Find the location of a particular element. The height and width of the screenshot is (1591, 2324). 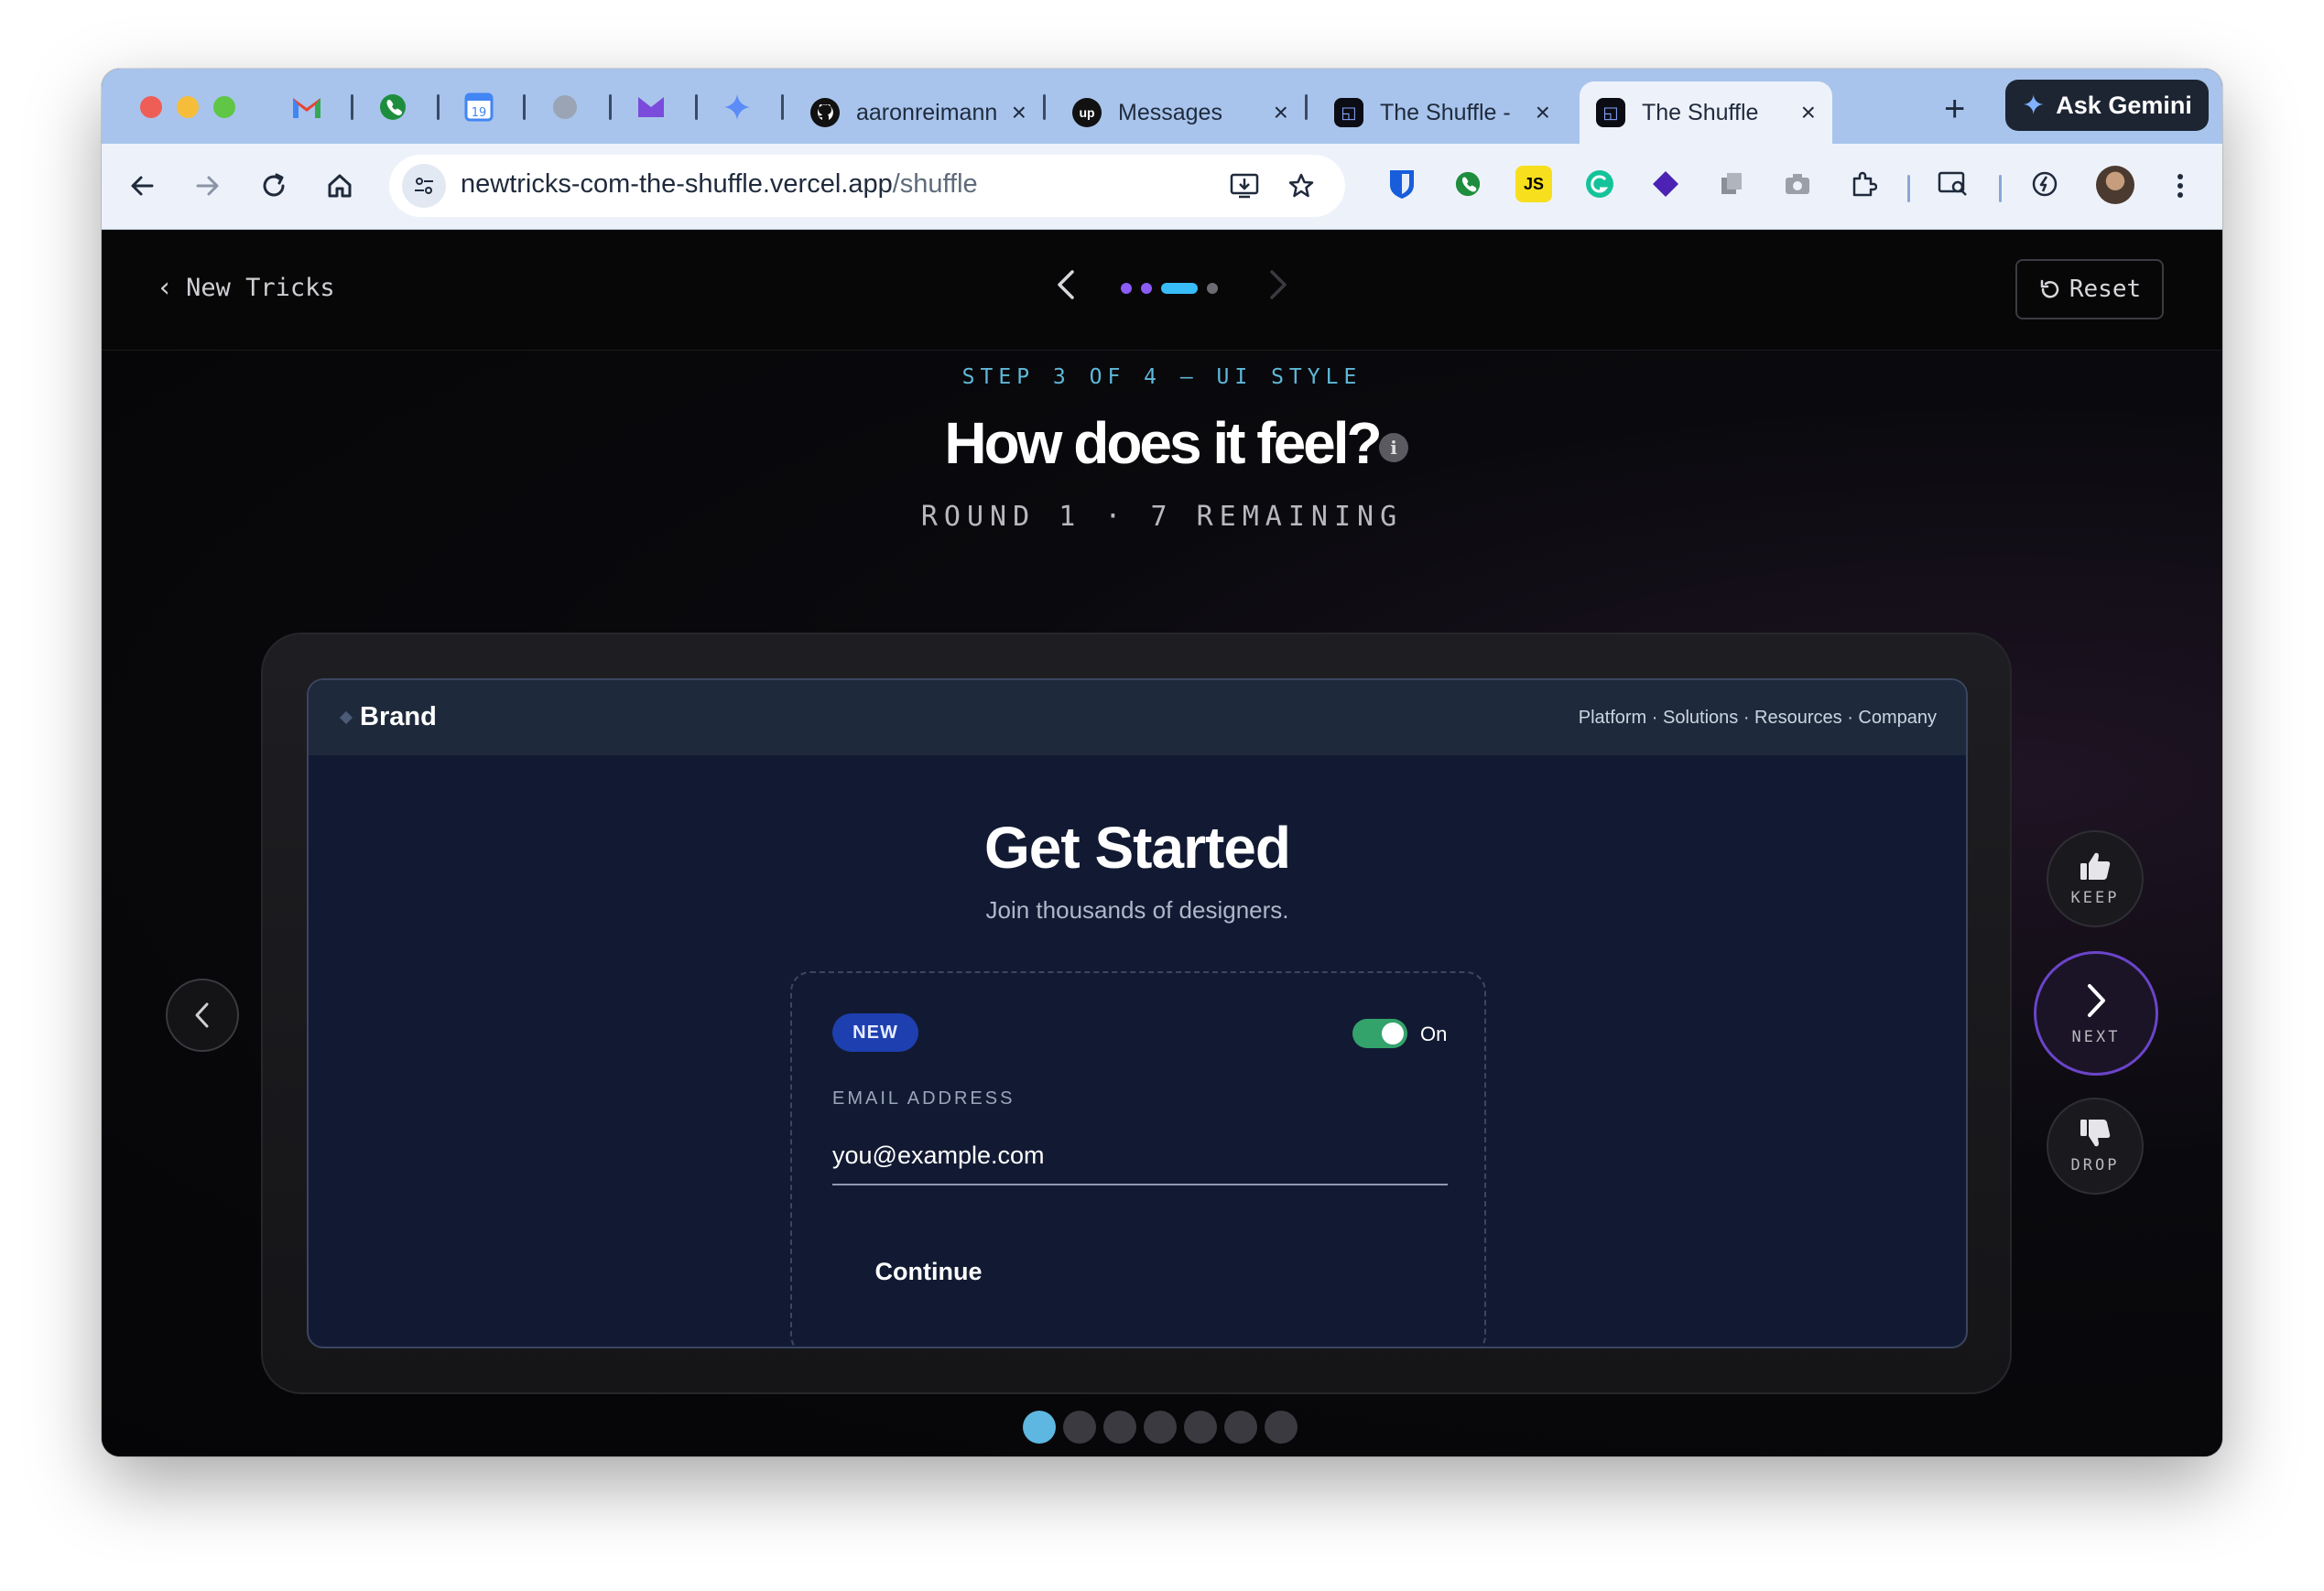

javascript-extension-icon: JS is located at coordinates (1533, 184).